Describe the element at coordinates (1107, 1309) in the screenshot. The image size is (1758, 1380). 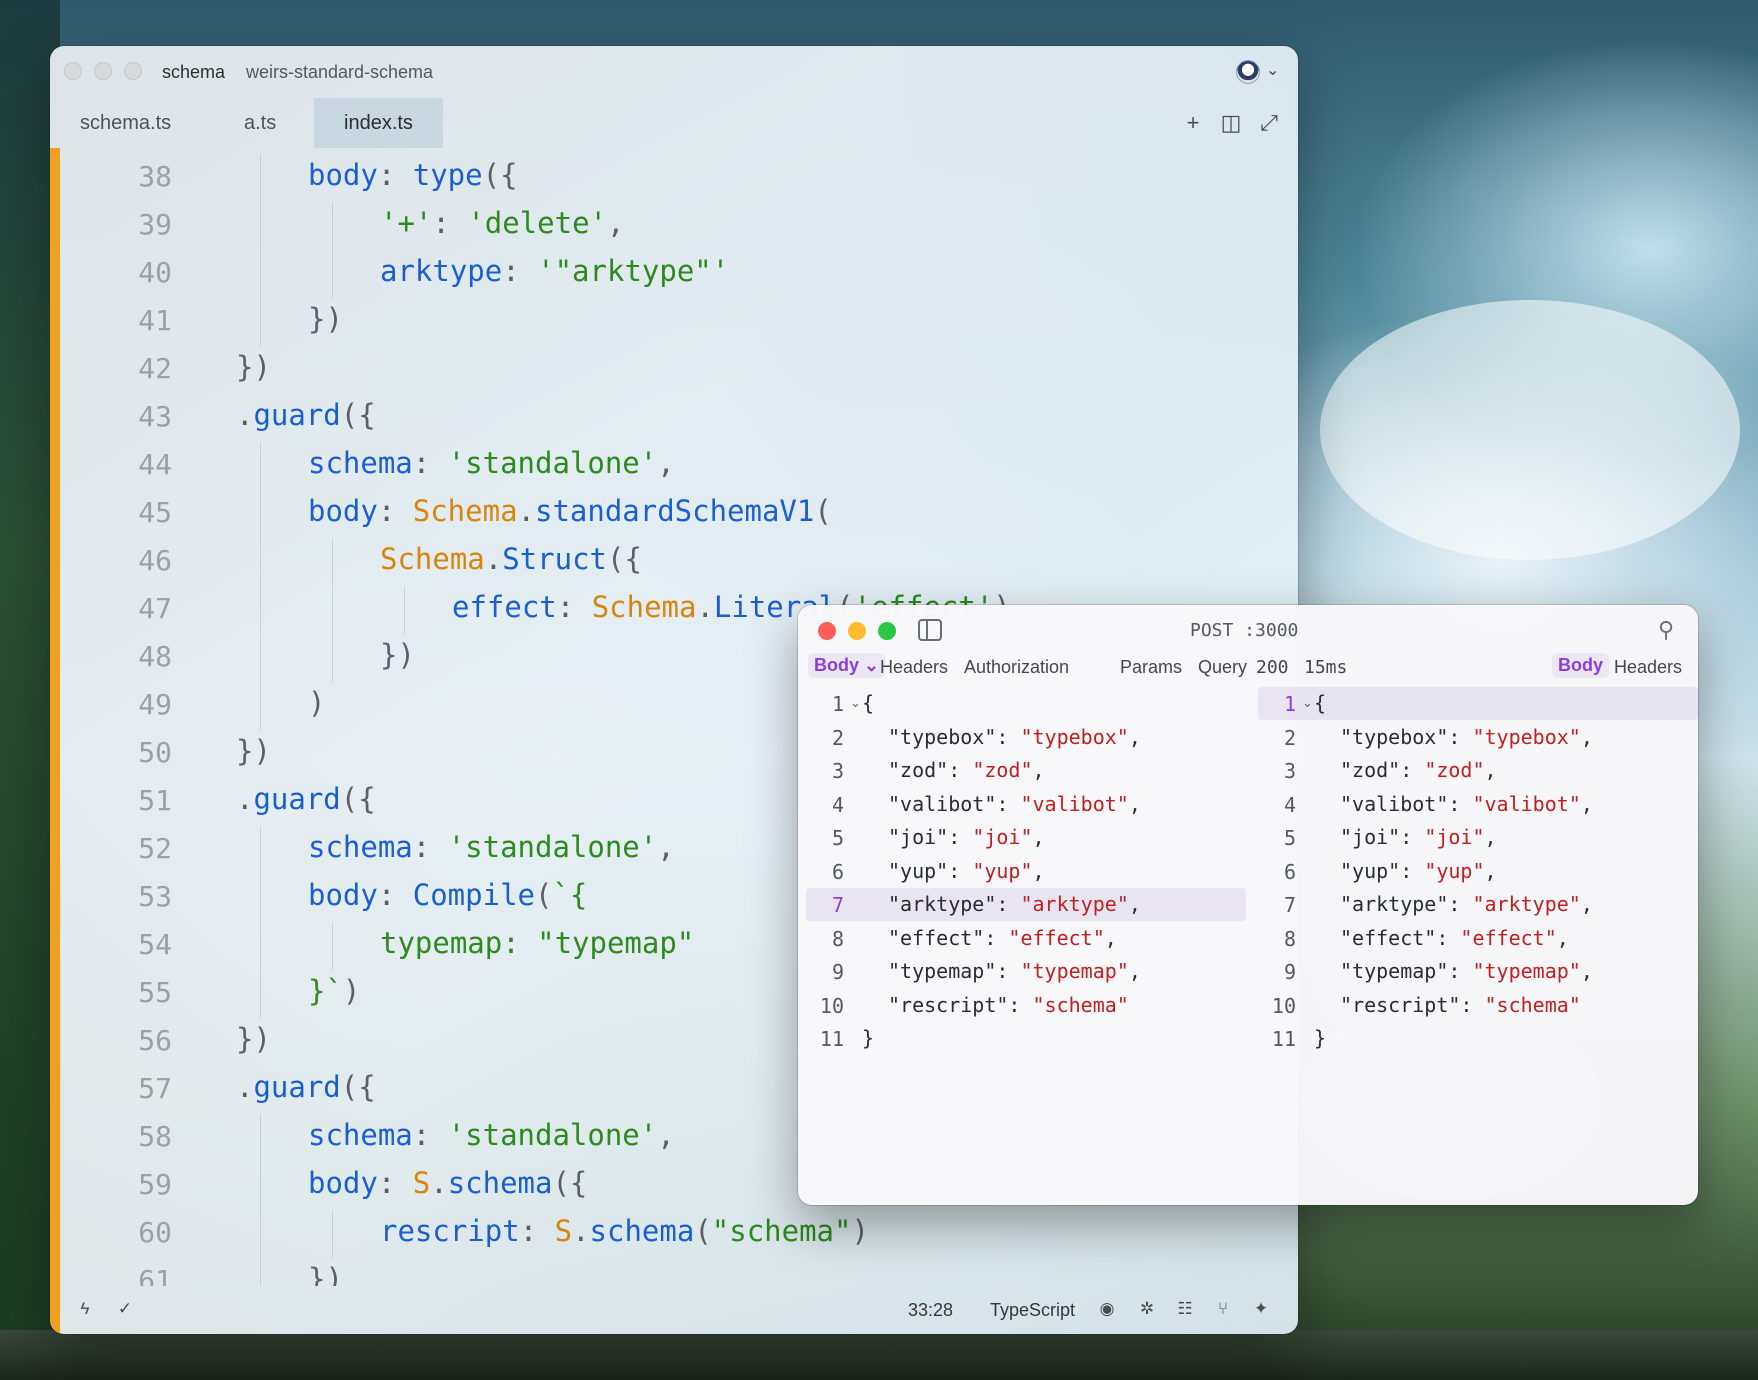
I see `copilot-icon: ◉` at that location.